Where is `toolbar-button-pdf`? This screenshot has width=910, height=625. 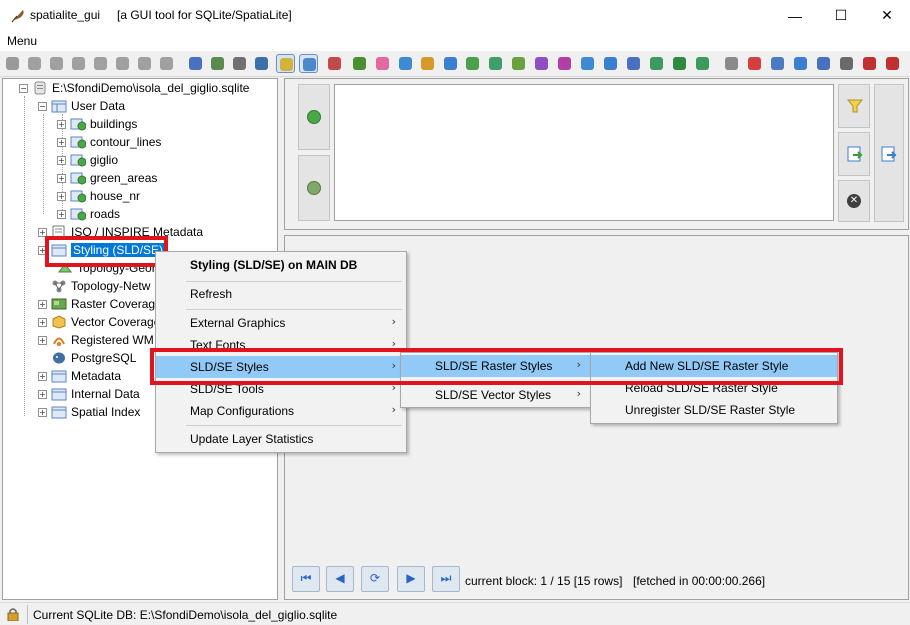 toolbar-button-pdf is located at coordinates (869, 63).